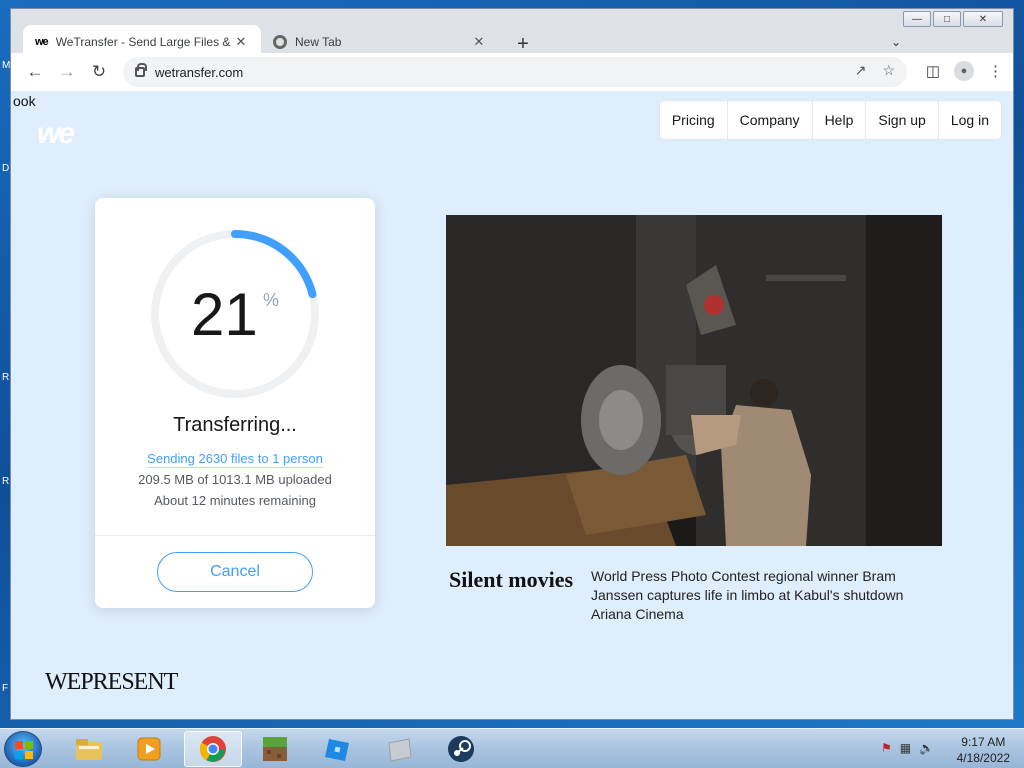 The width and height of the screenshot is (1024, 768). Describe the element at coordinates (199, 72) in the screenshot. I see `url-text: wetransfer.com` at that location.